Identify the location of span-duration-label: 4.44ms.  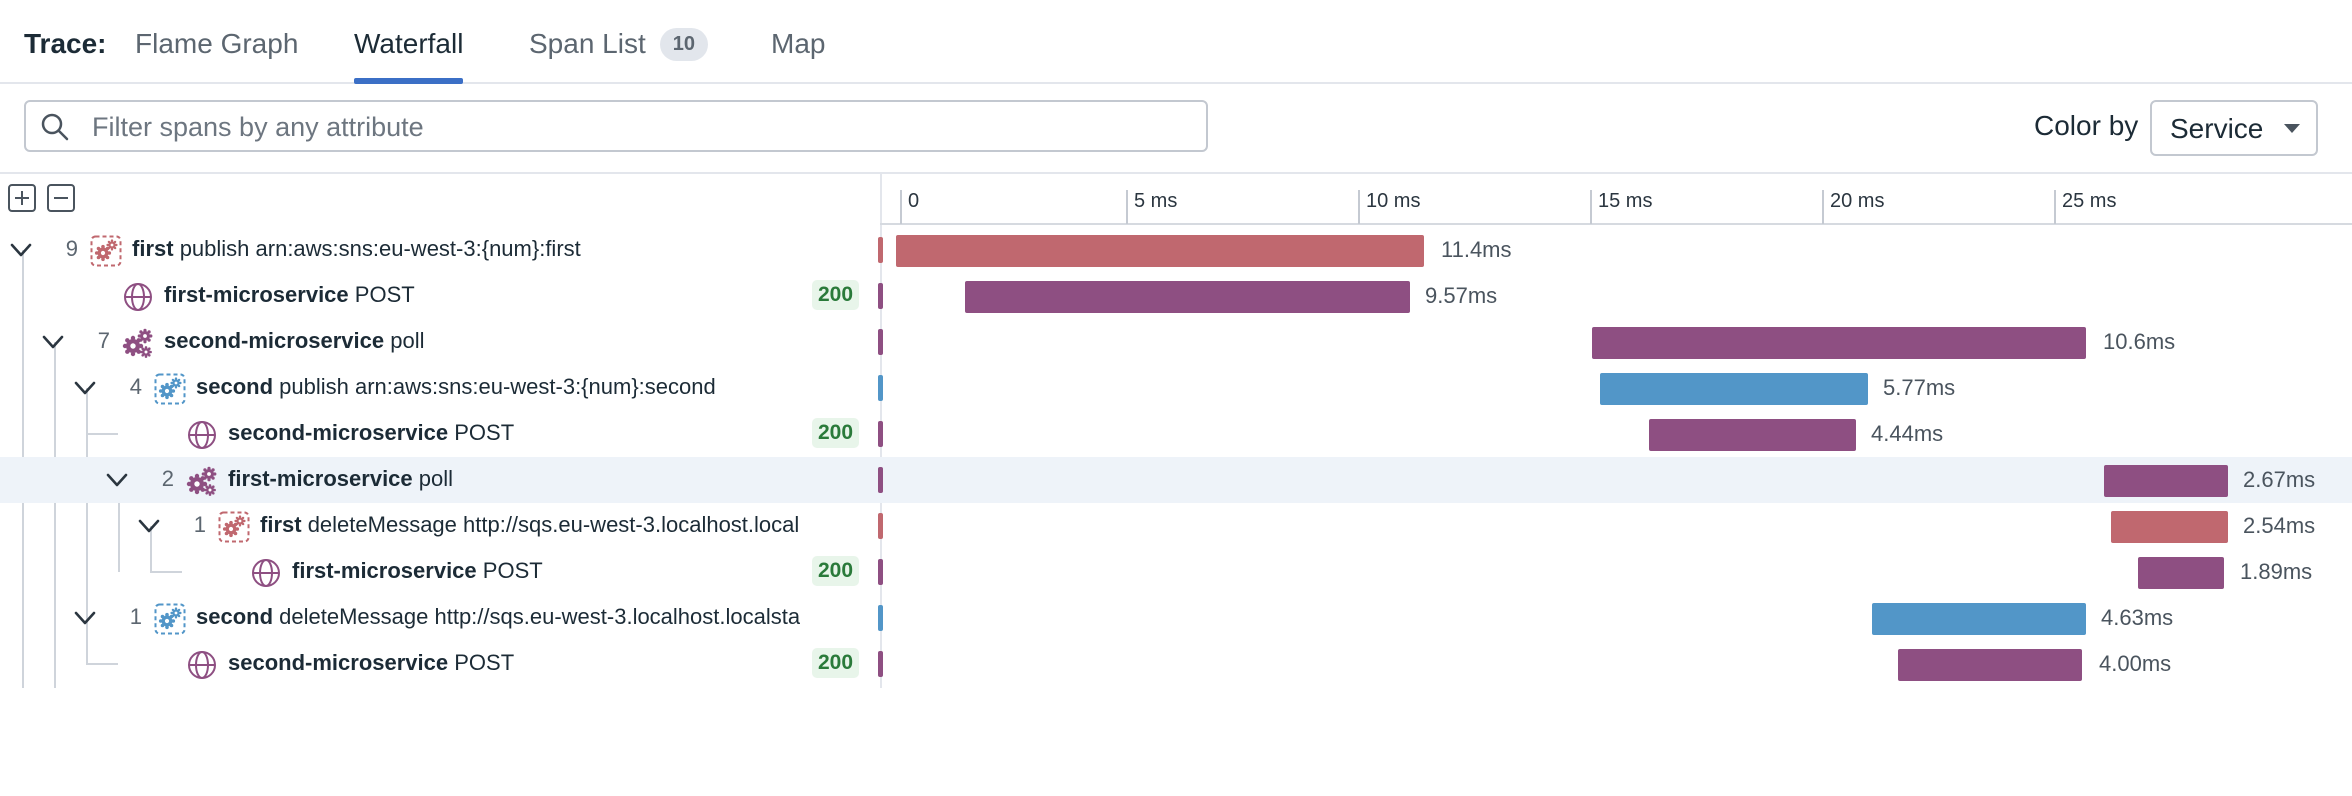
(1907, 433).